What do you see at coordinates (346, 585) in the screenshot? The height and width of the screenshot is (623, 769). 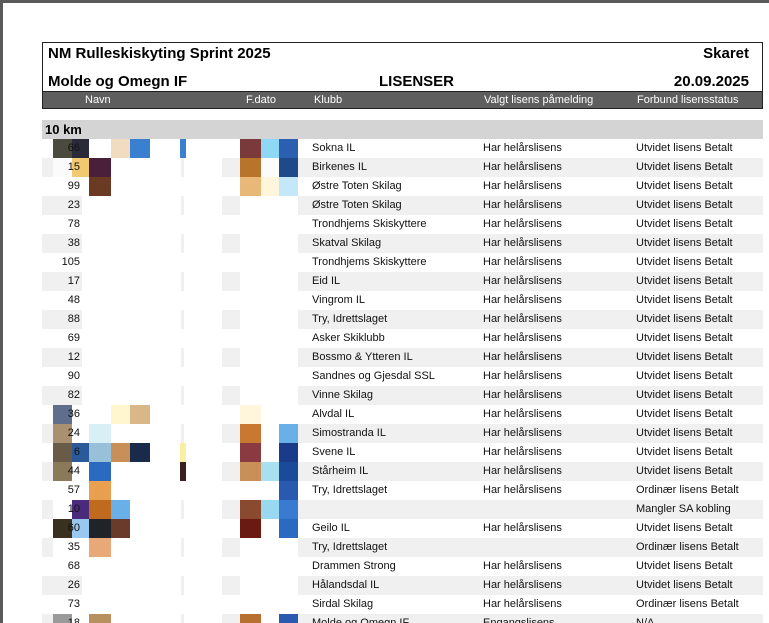 I see `club-name: Hålandsdal IL` at bounding box center [346, 585].